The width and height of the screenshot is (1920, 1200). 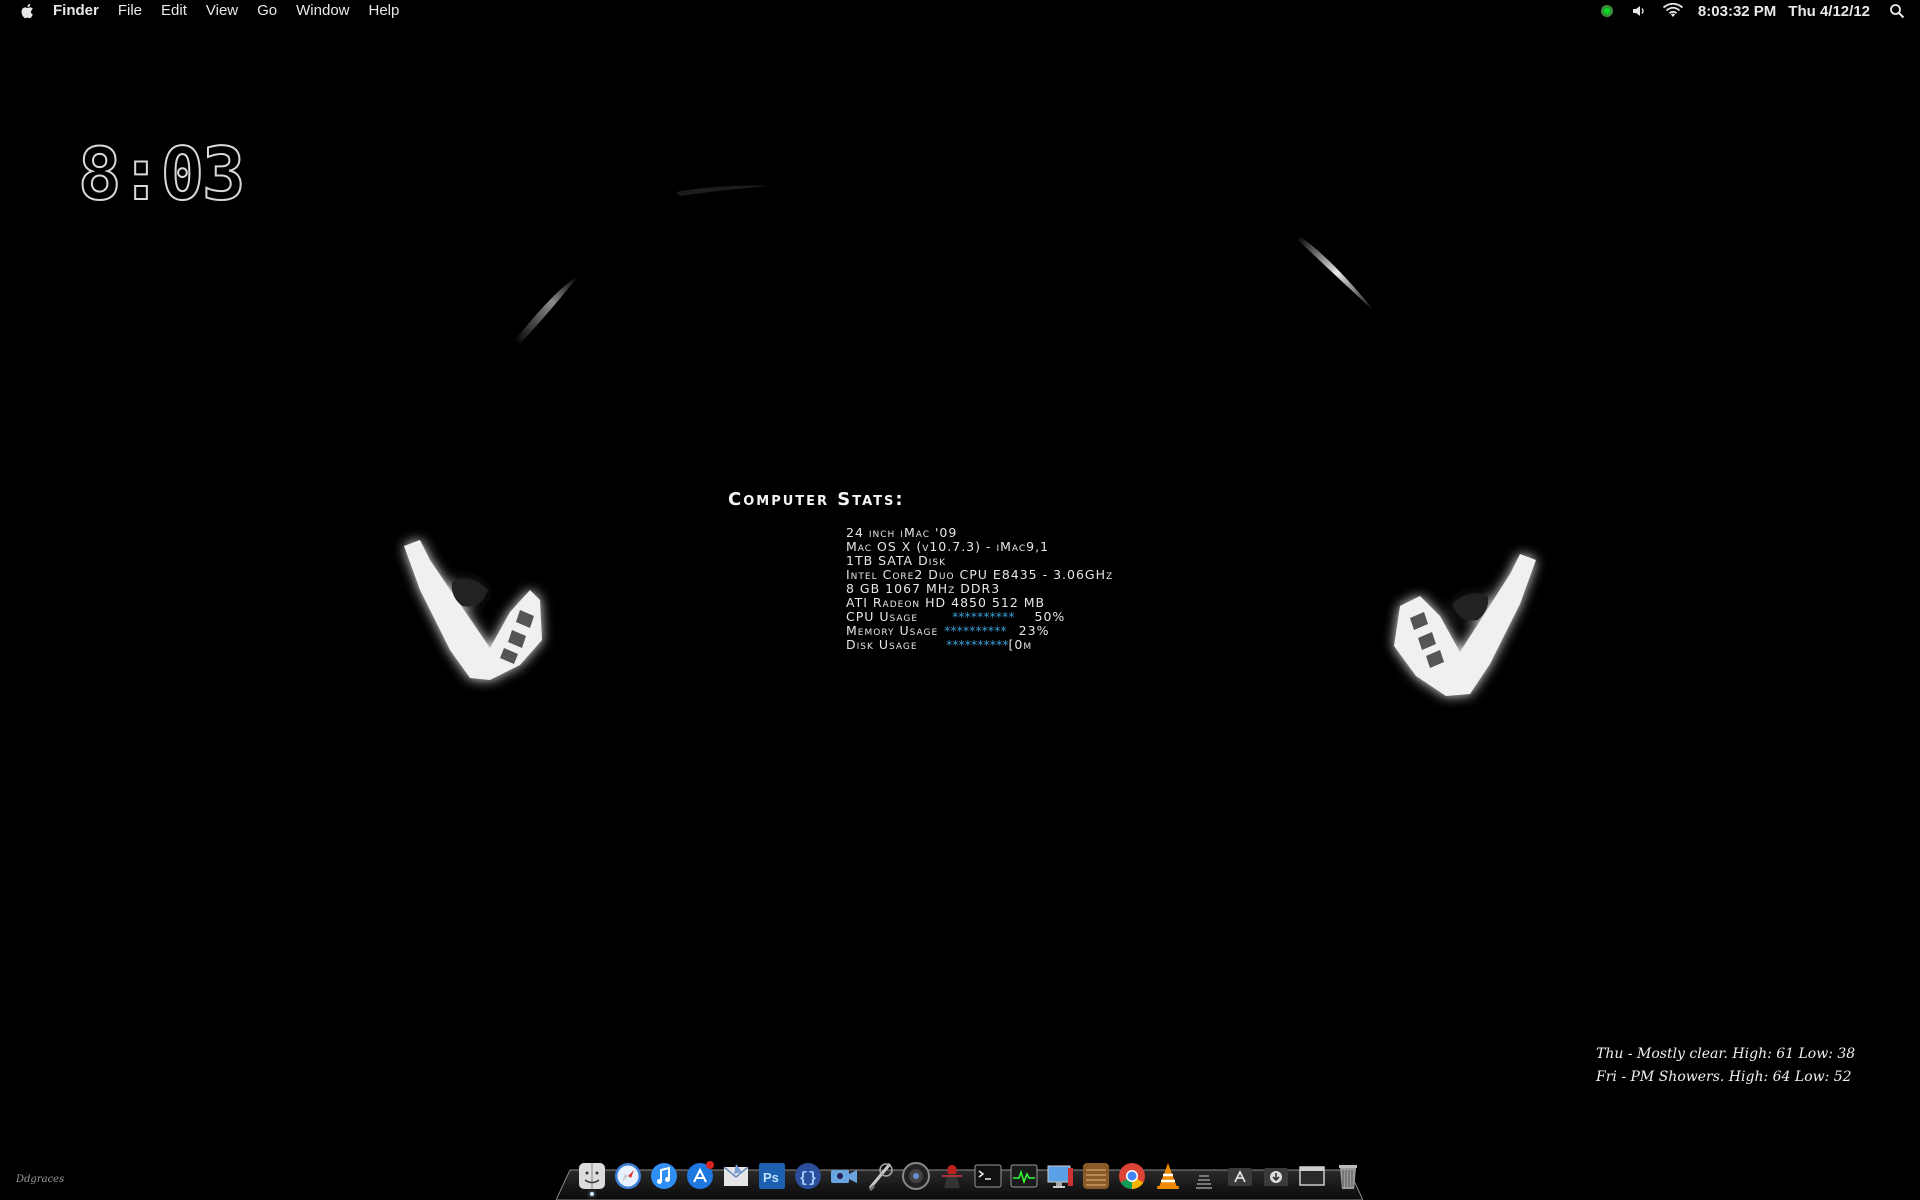 I want to click on script-editor-icon, so click(x=880, y=1176).